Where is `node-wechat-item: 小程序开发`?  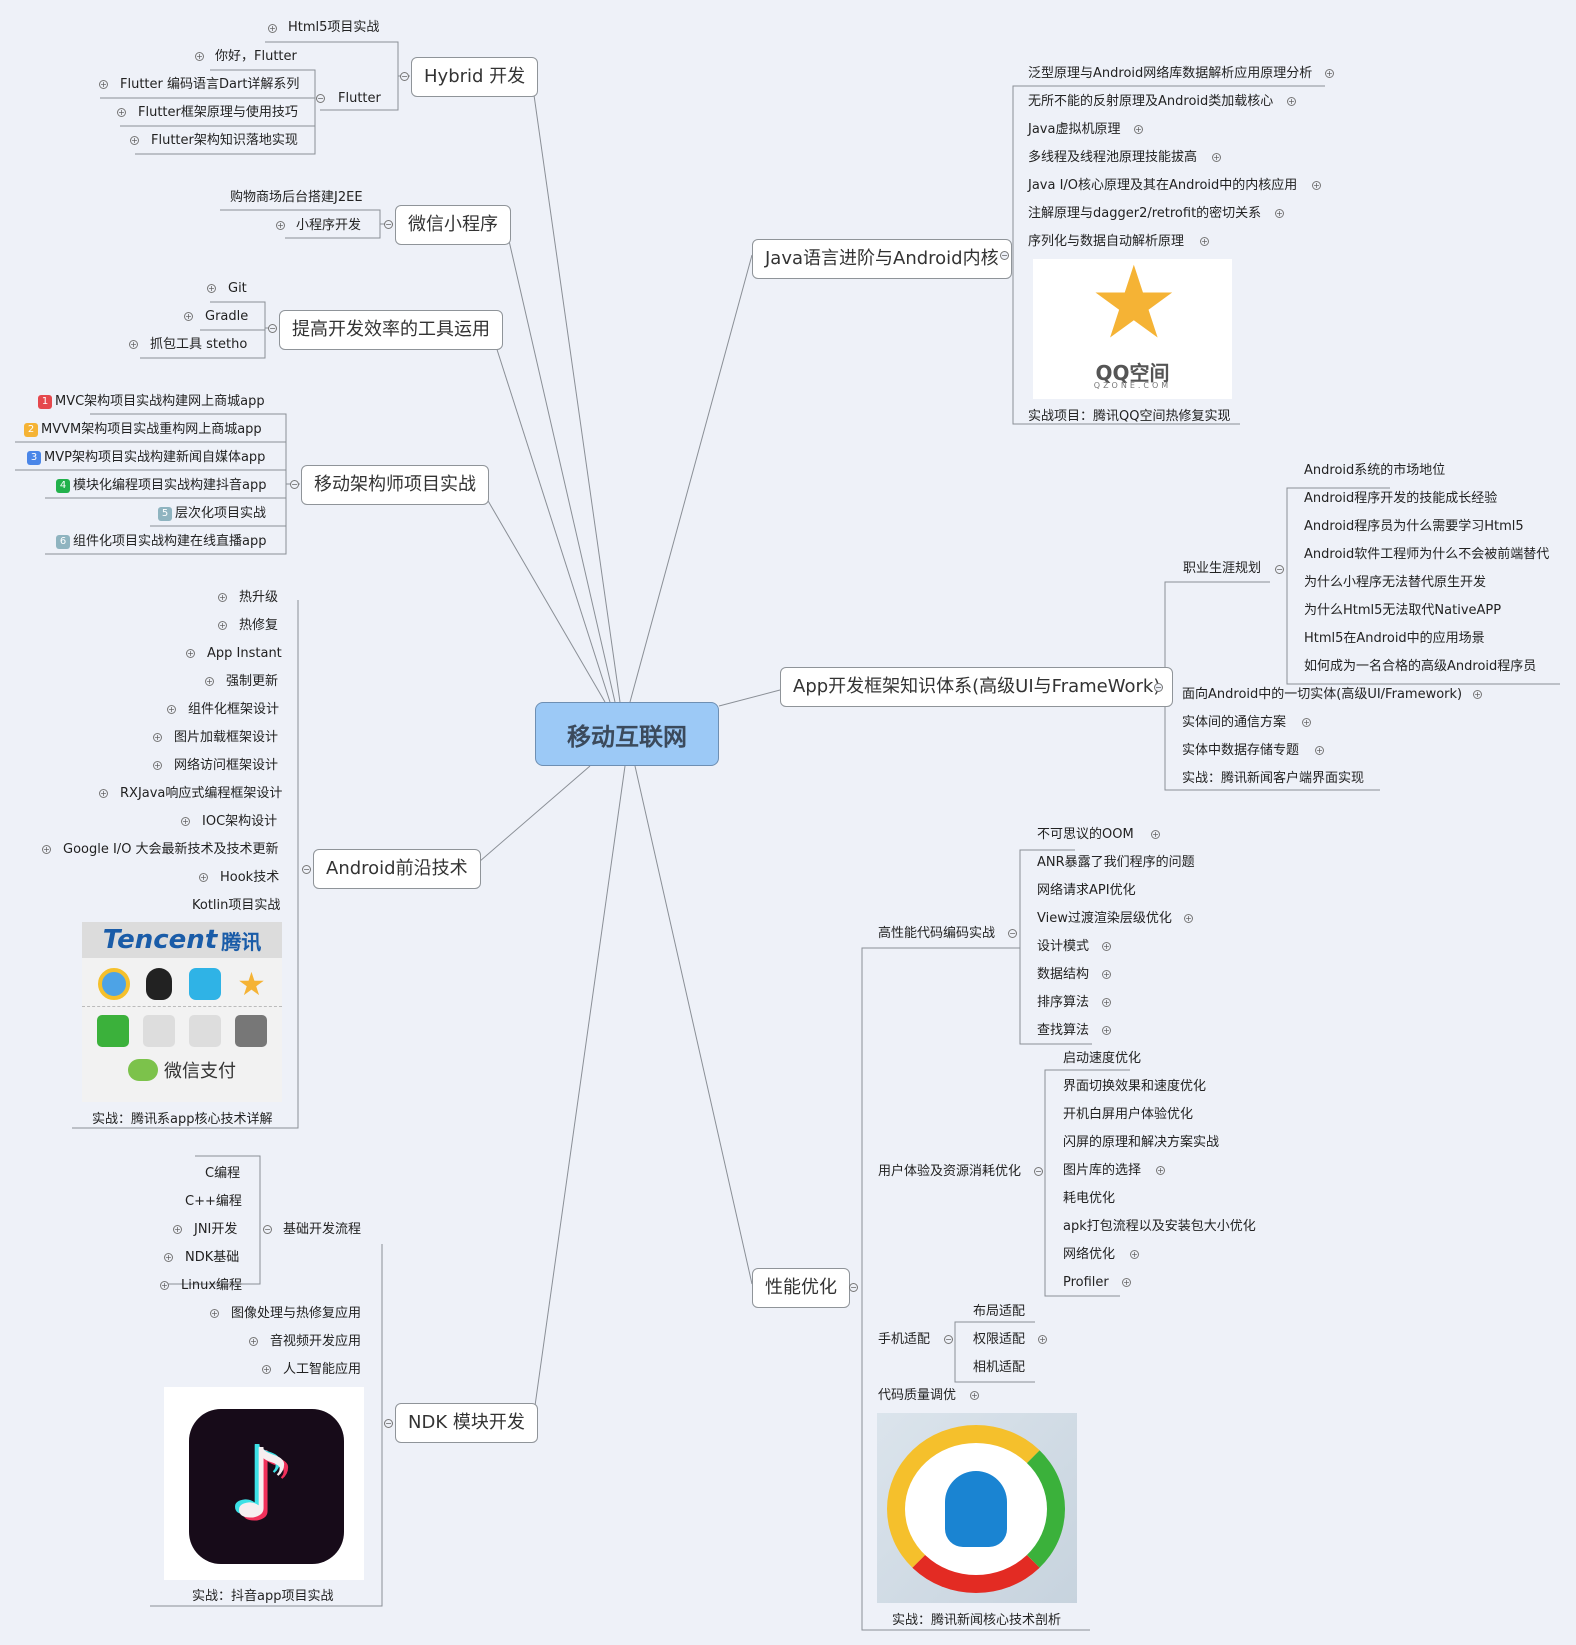
node-wechat-item: 小程序开发 is located at coordinates (328, 226).